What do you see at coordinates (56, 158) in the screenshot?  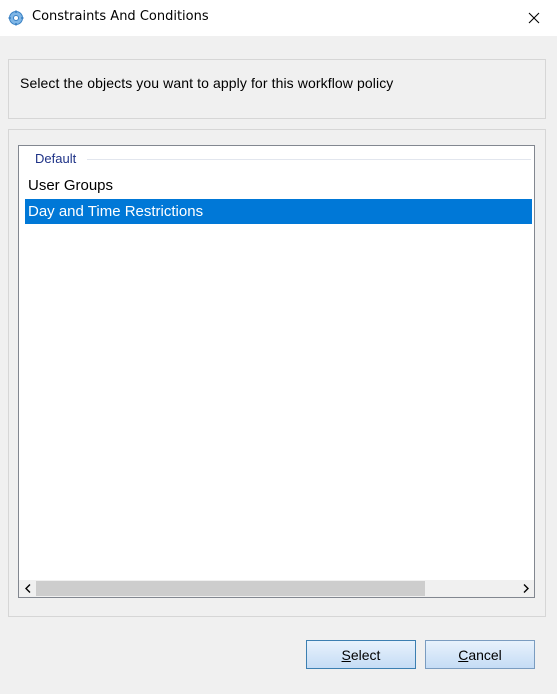 I see `group-label: Default` at bounding box center [56, 158].